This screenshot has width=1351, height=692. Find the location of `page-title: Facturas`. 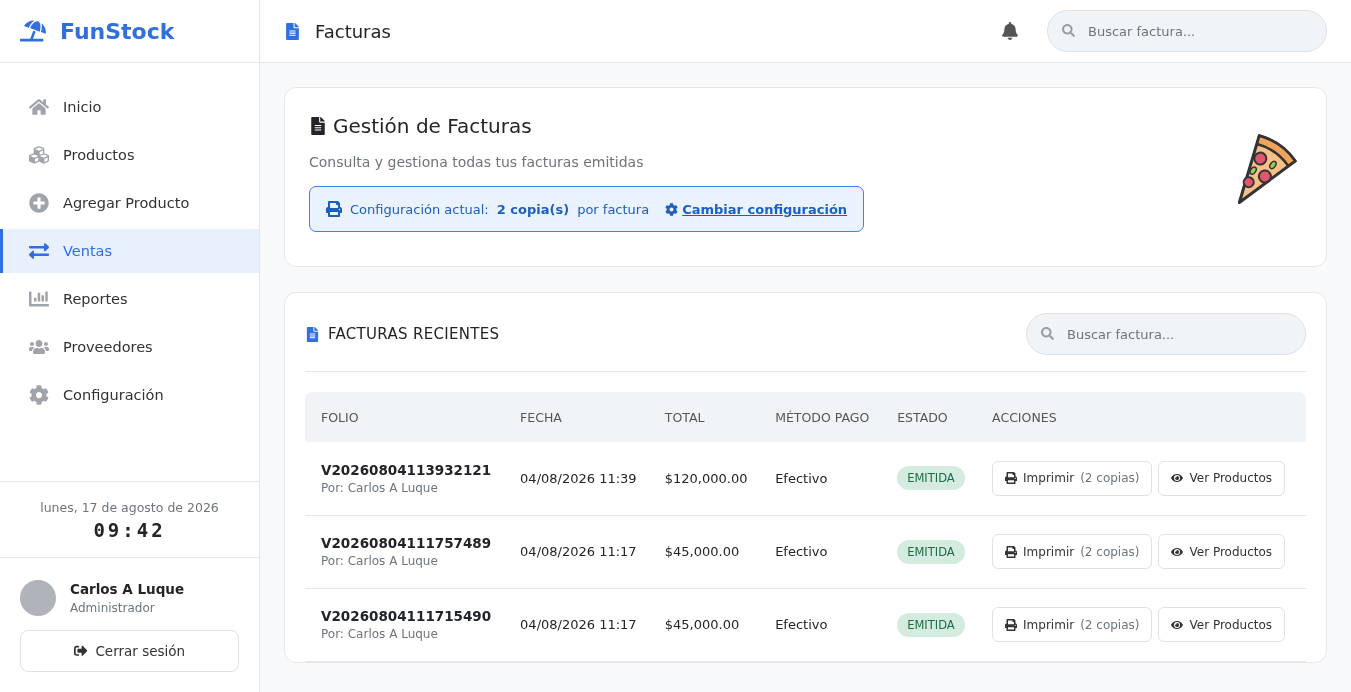

page-title: Facturas is located at coordinates (353, 31).